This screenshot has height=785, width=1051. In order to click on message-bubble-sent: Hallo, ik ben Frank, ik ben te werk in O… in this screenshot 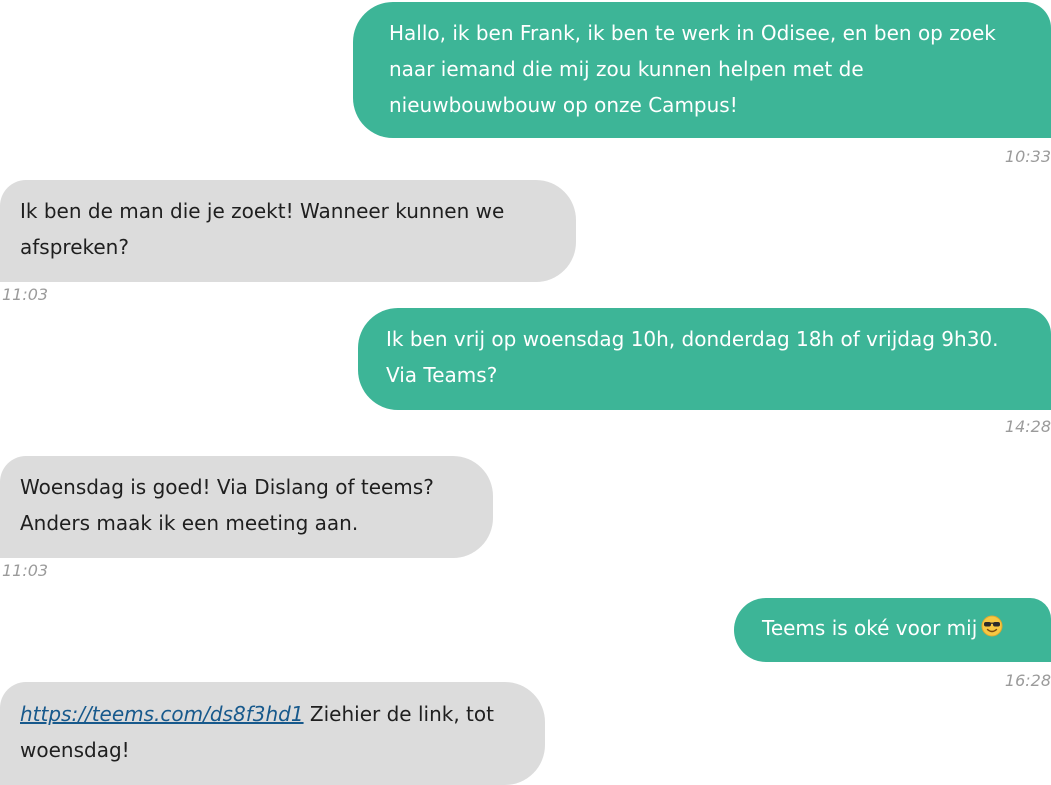, I will do `click(702, 70)`.